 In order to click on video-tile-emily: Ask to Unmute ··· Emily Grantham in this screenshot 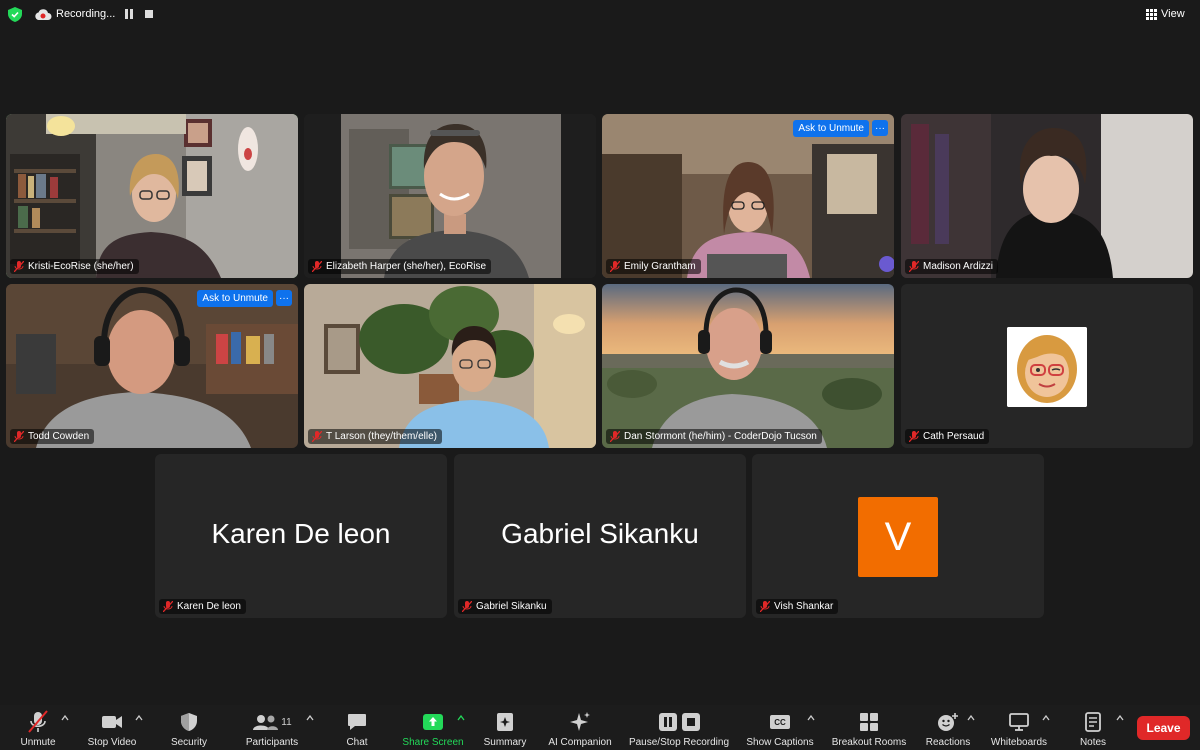, I will do `click(748, 196)`.